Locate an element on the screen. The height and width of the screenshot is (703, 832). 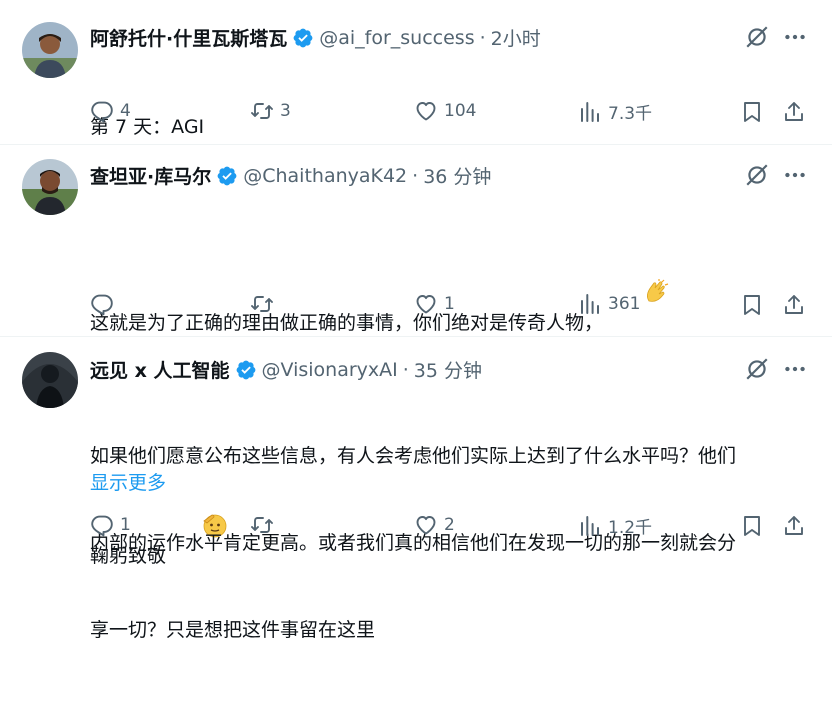
retweet-count: 3 is located at coordinates (285, 111).